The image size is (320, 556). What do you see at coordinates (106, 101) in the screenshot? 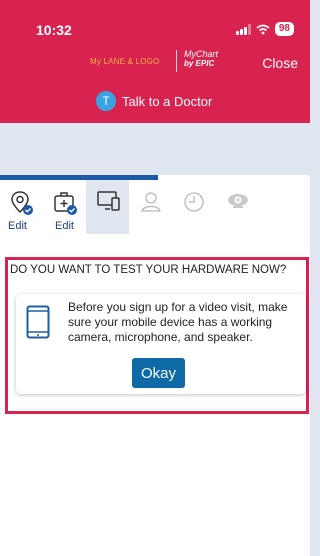
I see `avatar: T` at bounding box center [106, 101].